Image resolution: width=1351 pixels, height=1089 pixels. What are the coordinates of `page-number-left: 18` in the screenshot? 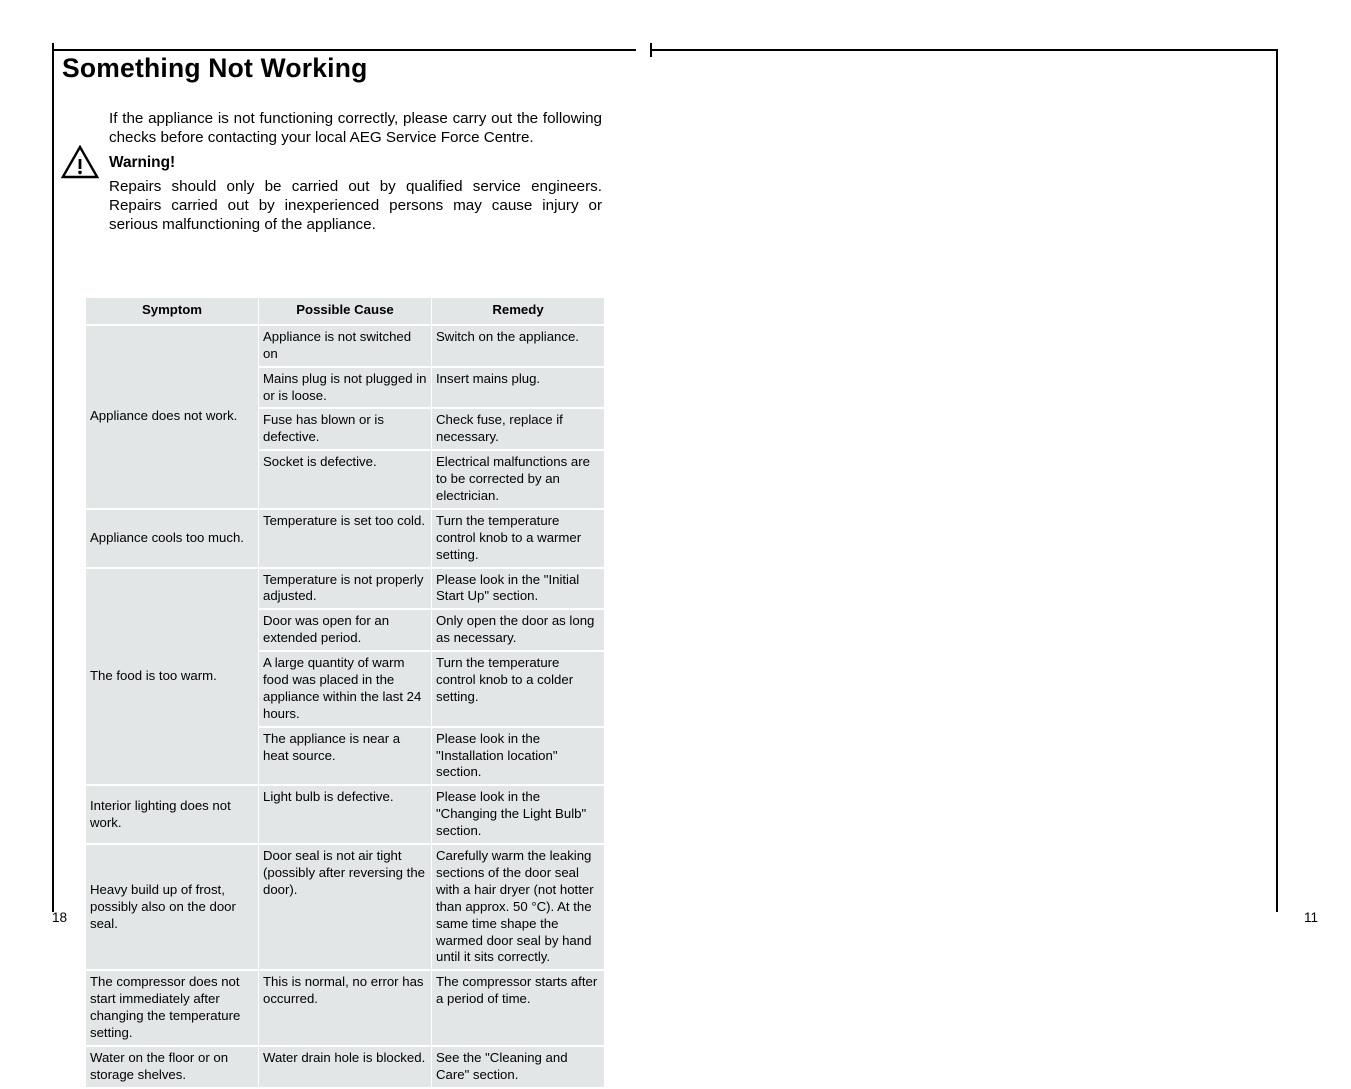 It's located at (60, 917).